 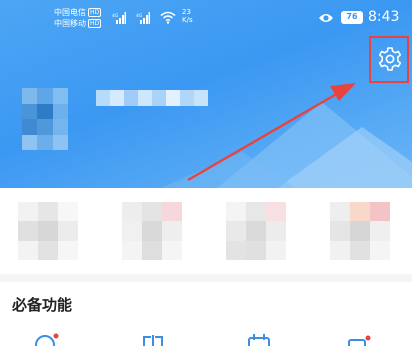 What do you see at coordinates (390, 59) in the screenshot?
I see `gear-icon` at bounding box center [390, 59].